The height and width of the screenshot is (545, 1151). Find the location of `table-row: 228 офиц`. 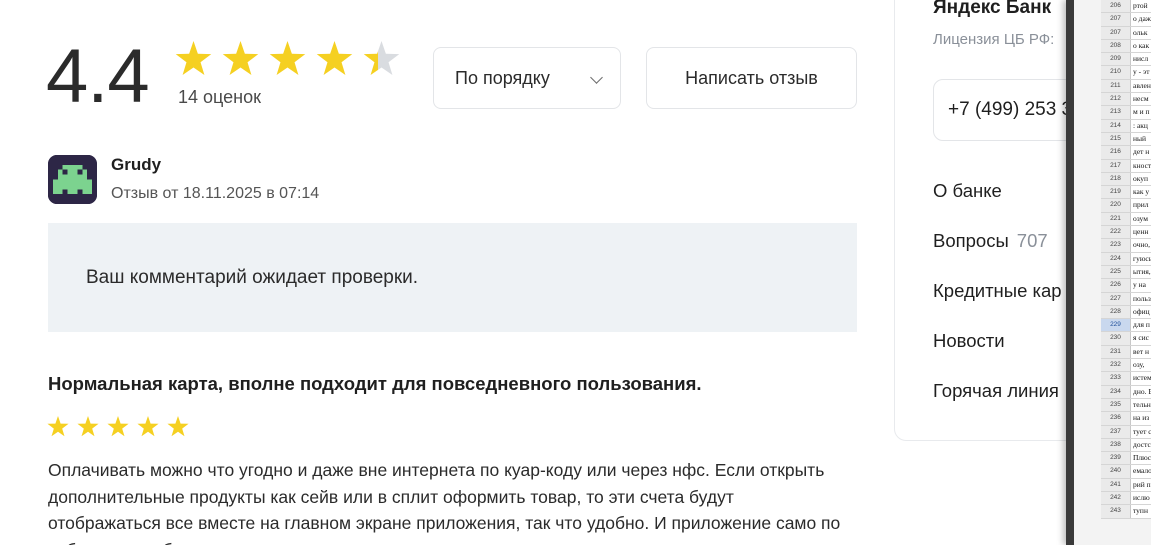

table-row: 228 офиц is located at coordinates (1126, 312).